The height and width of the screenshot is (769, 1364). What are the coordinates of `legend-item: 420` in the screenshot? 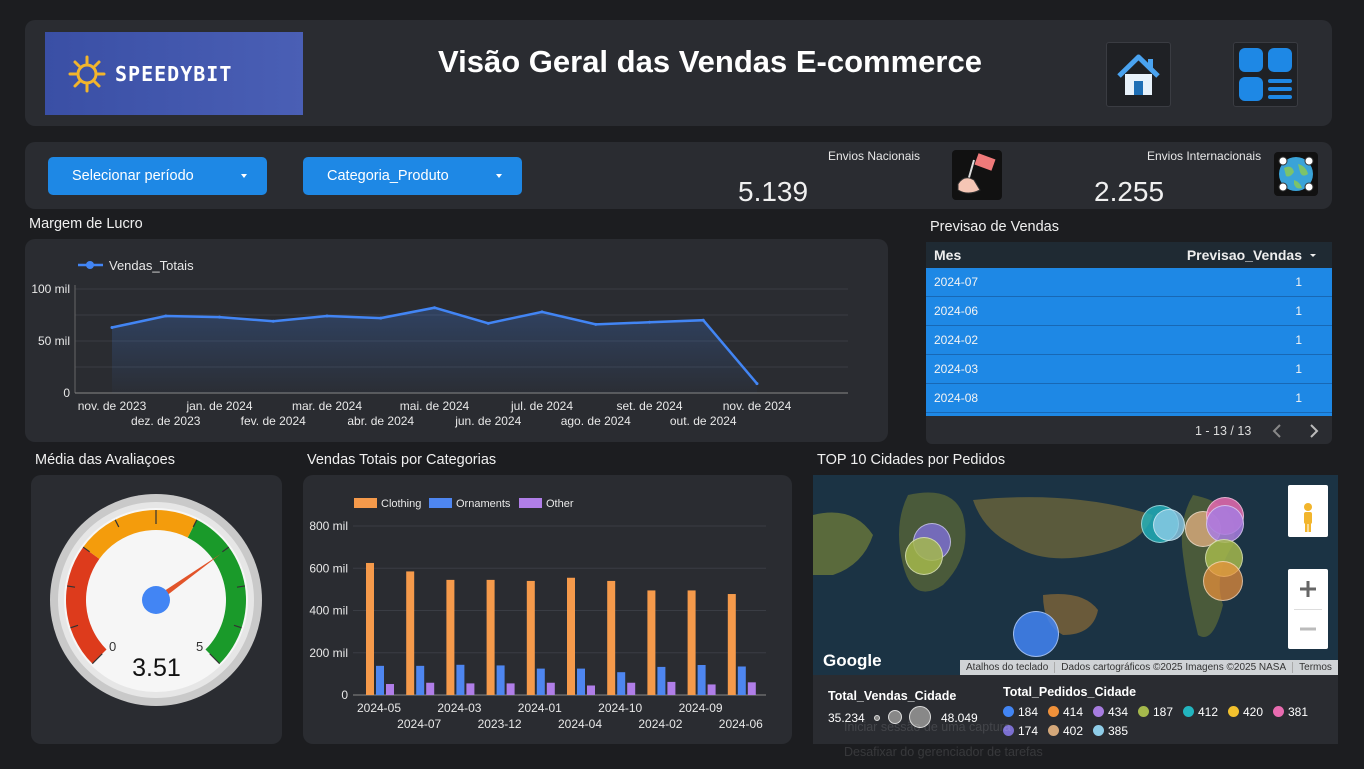 It's located at (1250, 711).